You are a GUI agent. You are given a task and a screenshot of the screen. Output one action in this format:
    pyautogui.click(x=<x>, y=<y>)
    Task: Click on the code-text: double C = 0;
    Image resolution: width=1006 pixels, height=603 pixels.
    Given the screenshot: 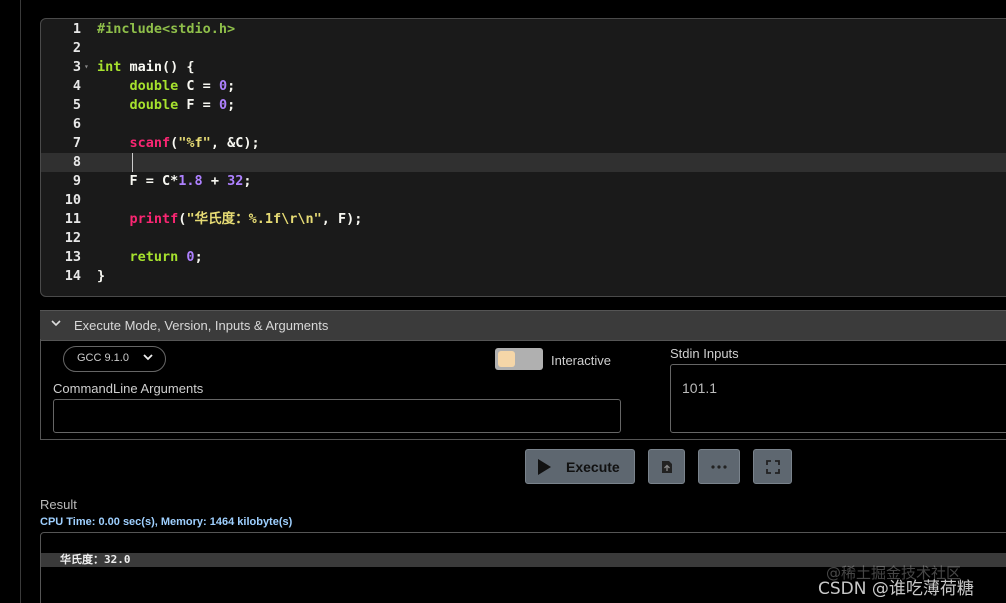 What is the action you would take?
    pyautogui.click(x=166, y=86)
    